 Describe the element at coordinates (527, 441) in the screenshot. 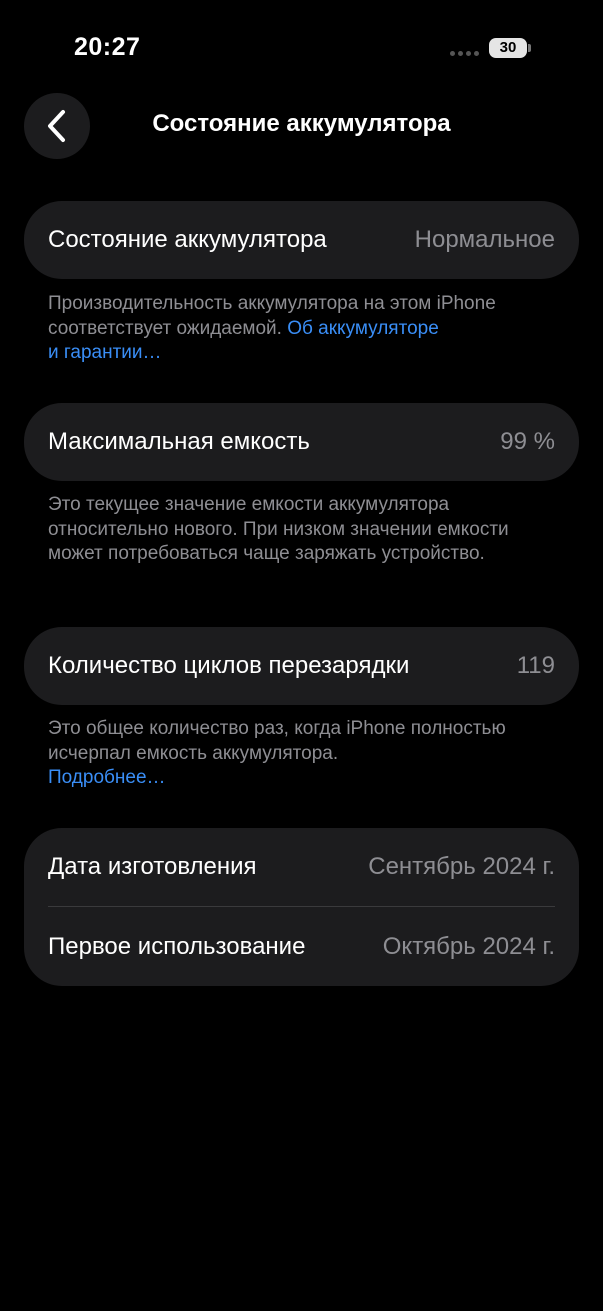

I see `max-capacity-value: 99 %` at that location.